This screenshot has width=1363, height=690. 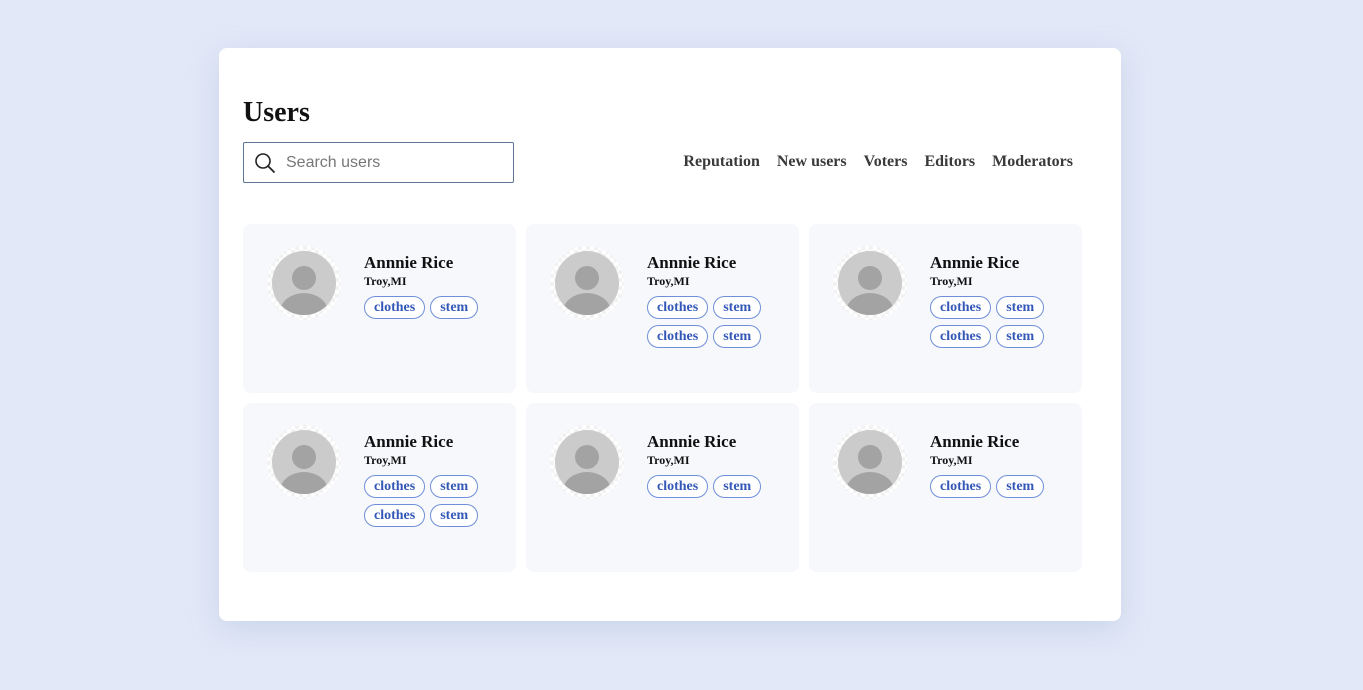 I want to click on filter-voters: Voters, so click(x=886, y=162).